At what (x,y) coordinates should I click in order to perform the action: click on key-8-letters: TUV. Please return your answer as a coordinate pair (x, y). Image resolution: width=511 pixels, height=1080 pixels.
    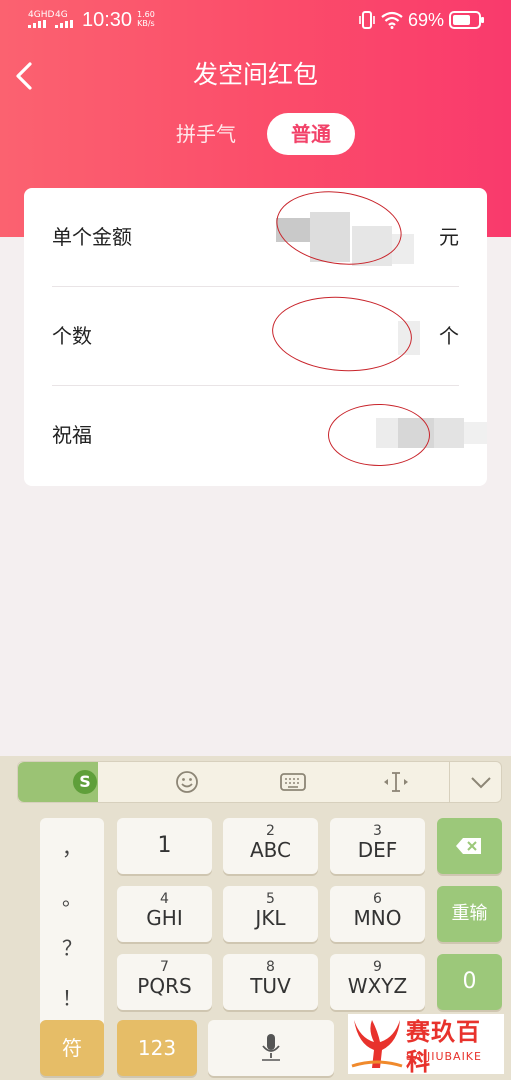
    Looking at the image, I should click on (270, 986).